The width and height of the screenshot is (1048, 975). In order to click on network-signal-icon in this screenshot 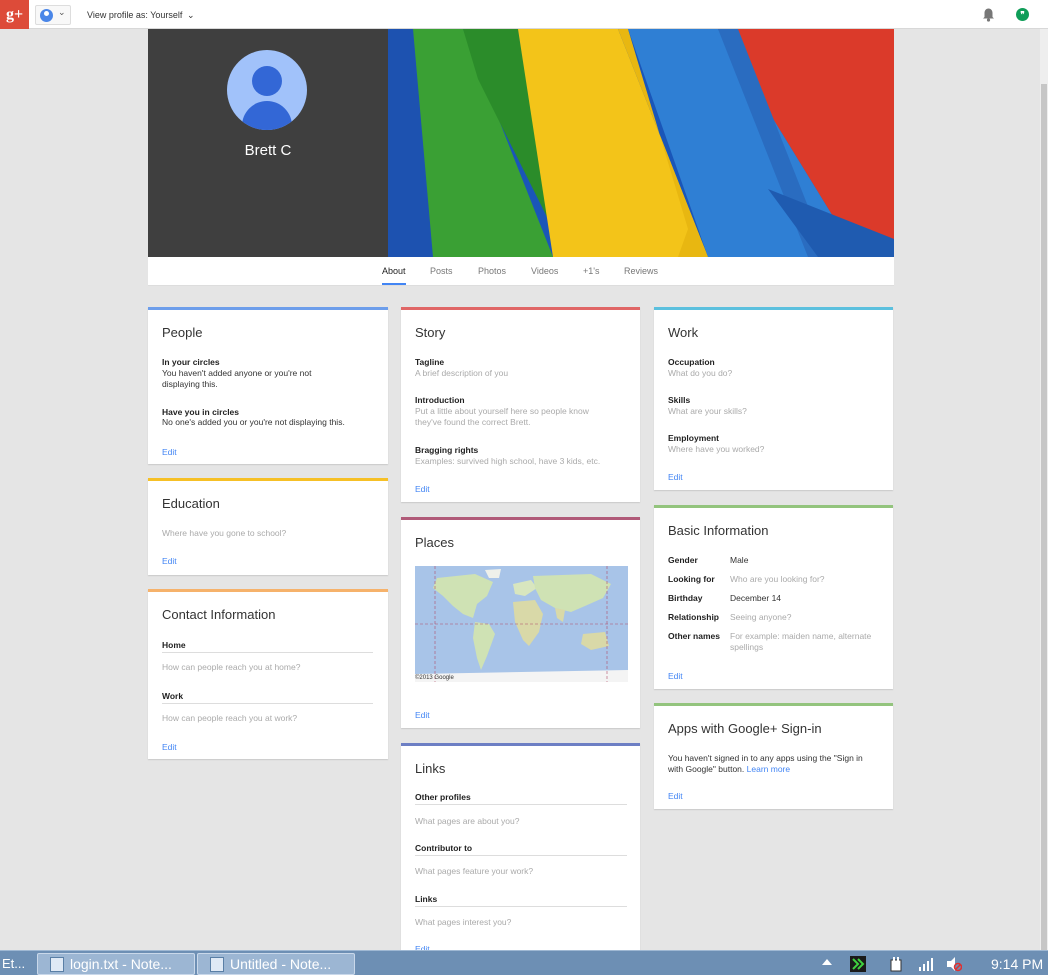, I will do `click(926, 964)`.